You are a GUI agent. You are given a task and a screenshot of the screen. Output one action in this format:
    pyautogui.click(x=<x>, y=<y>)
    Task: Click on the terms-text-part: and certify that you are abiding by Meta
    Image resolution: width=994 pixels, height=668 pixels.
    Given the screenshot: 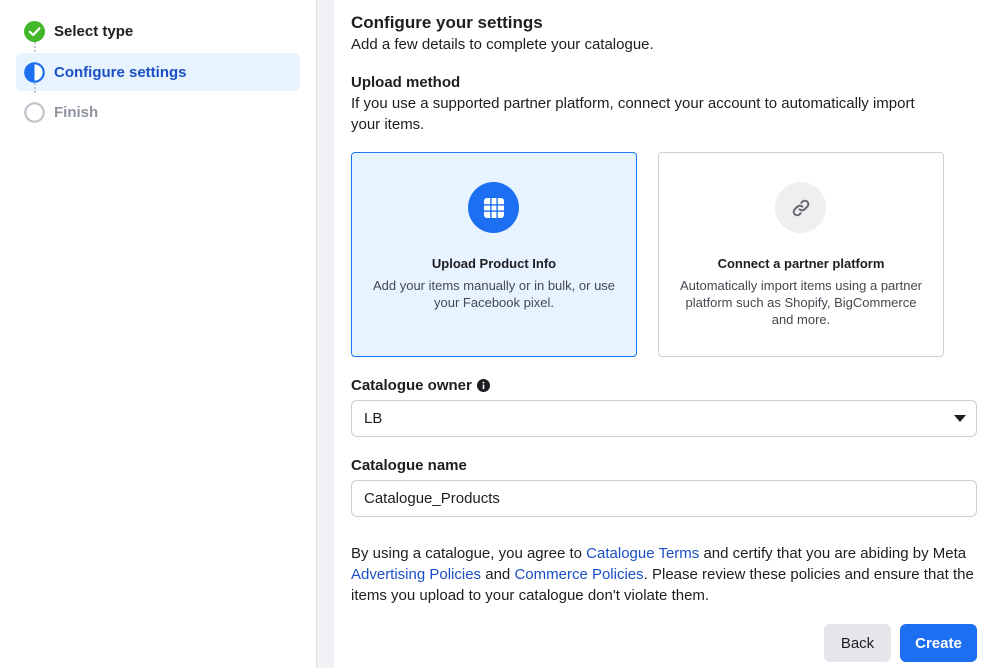 What is the action you would take?
    pyautogui.click(x=833, y=553)
    